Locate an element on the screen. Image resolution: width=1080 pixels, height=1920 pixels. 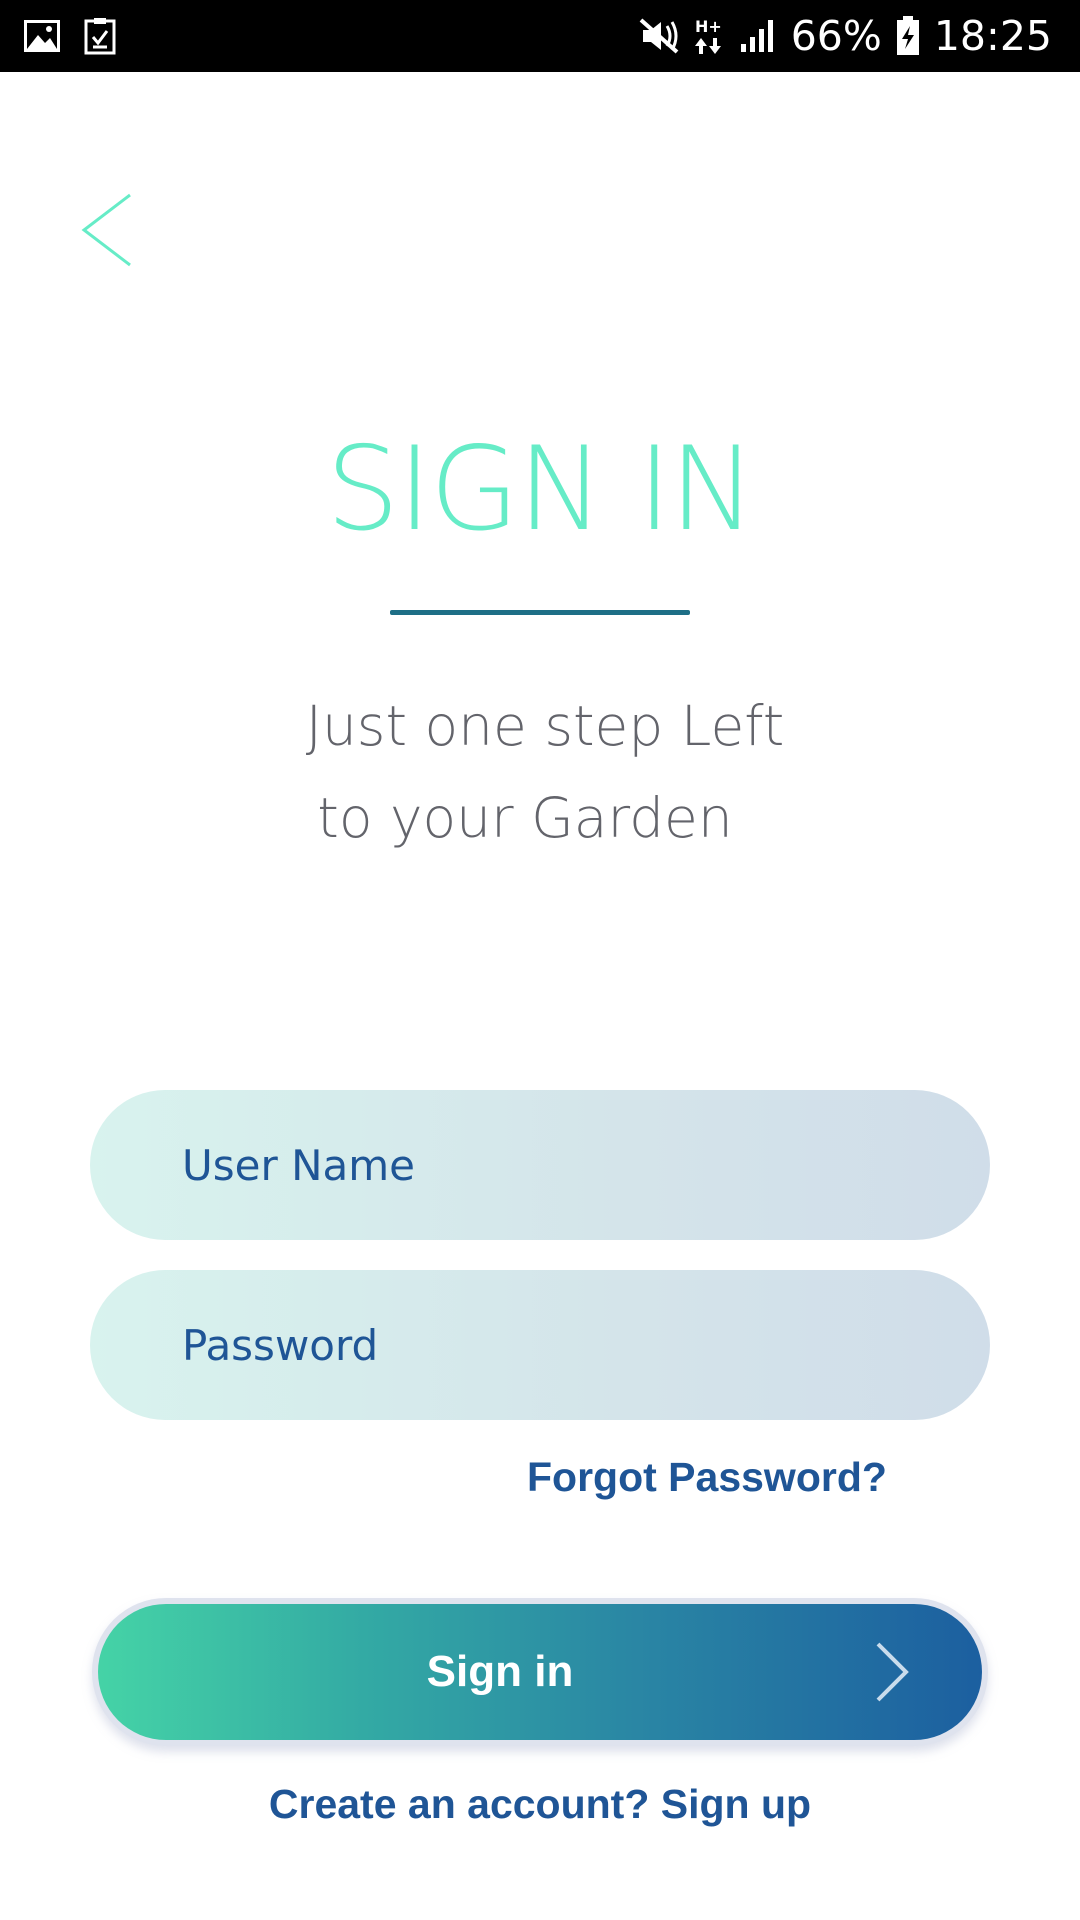
battery-percent: 66% is located at coordinates (836, 36).